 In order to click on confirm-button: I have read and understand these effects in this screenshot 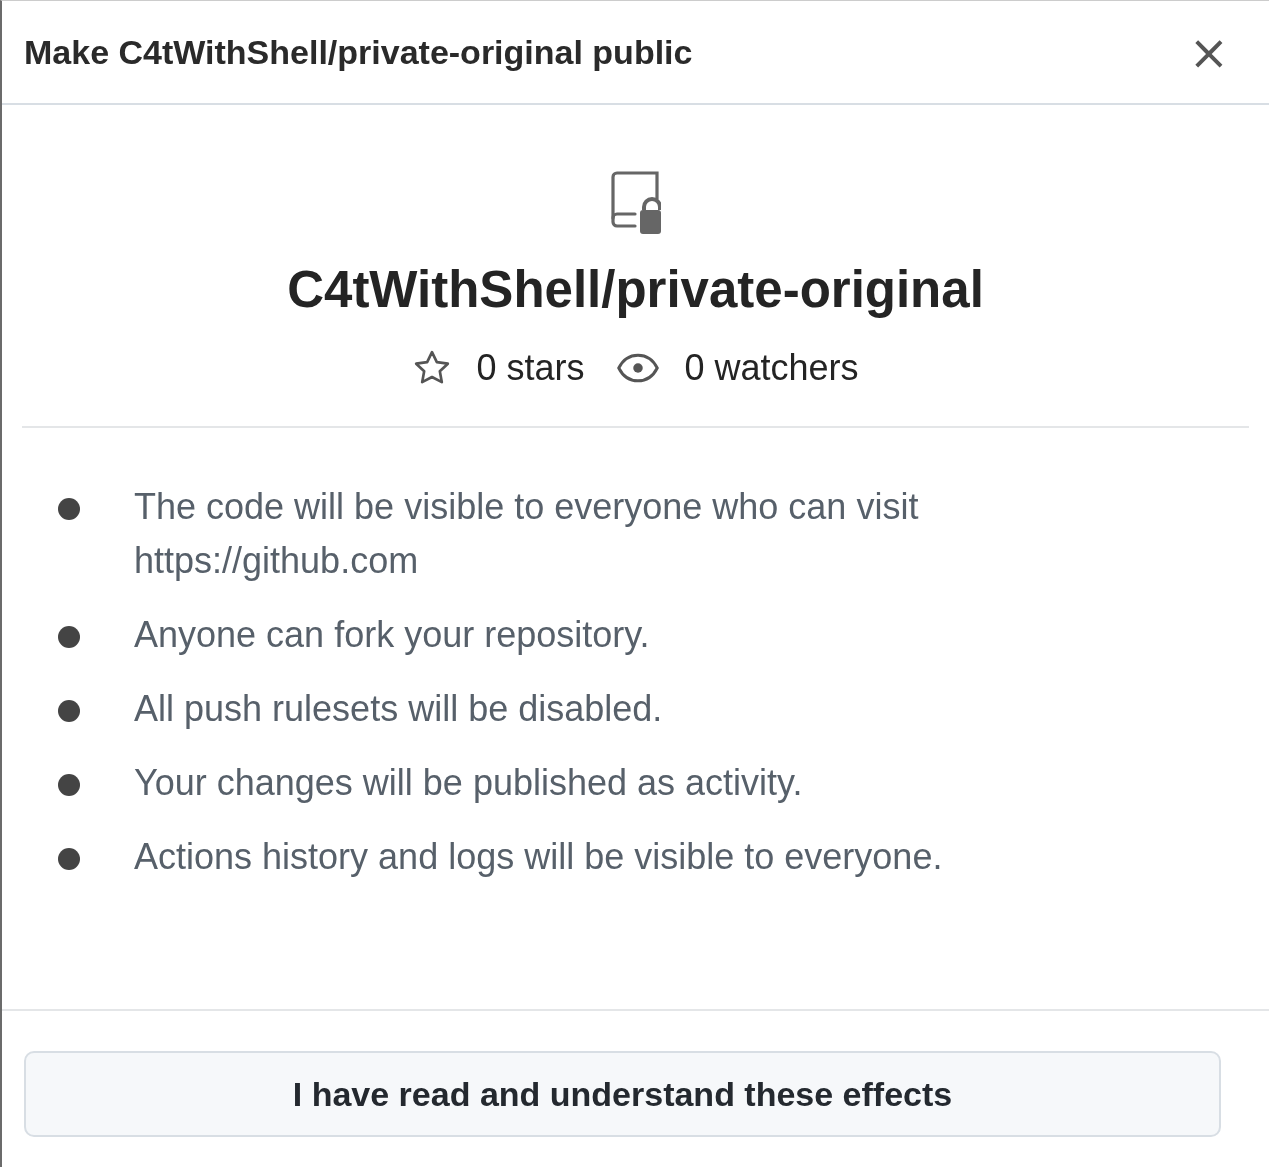, I will do `click(622, 1094)`.